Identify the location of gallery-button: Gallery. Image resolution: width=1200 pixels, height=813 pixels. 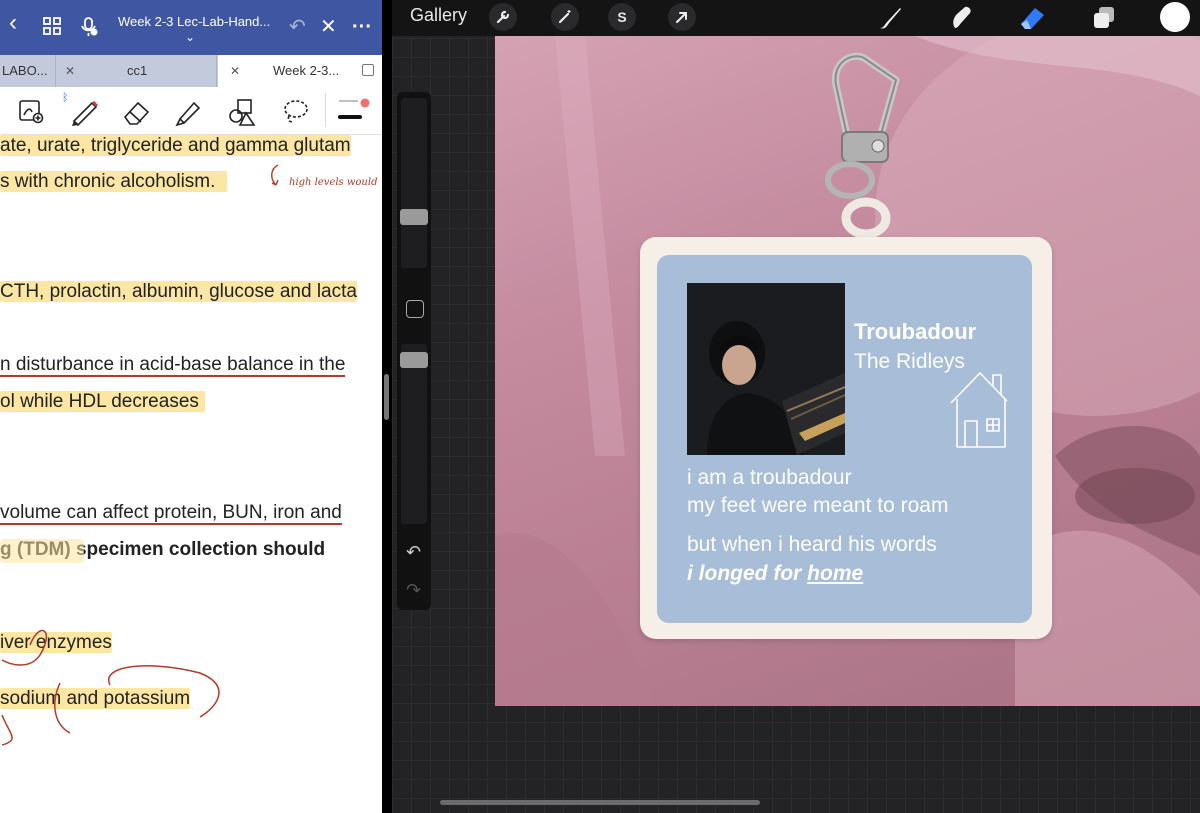
(438, 15).